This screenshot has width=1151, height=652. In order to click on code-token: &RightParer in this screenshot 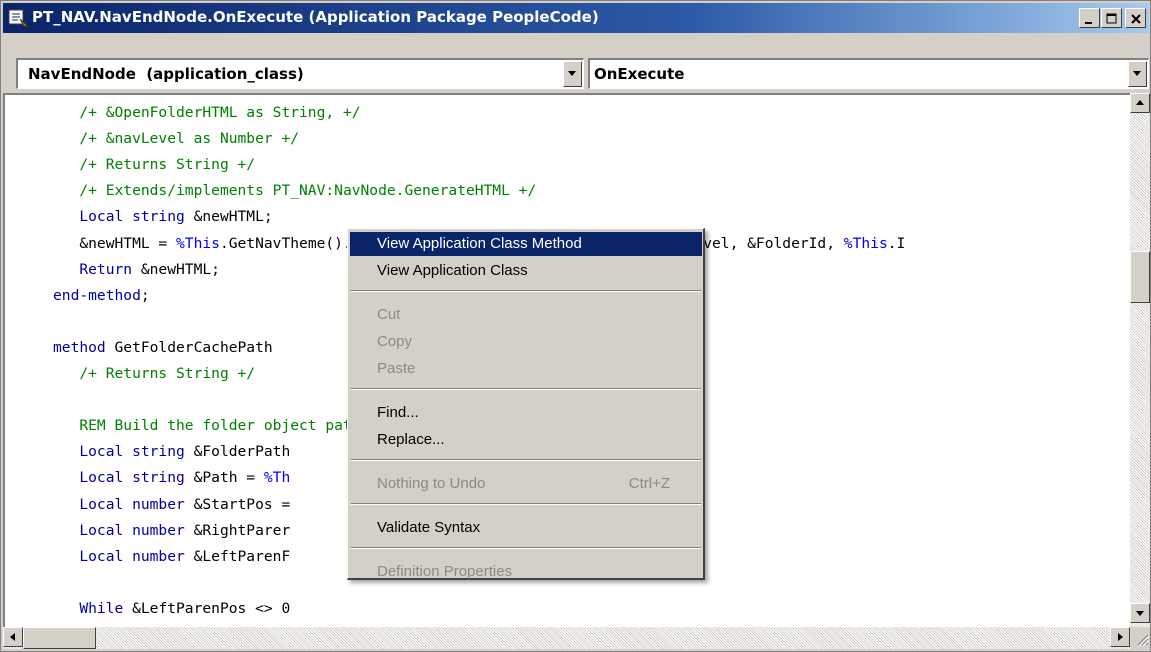, I will do `click(237, 530)`.